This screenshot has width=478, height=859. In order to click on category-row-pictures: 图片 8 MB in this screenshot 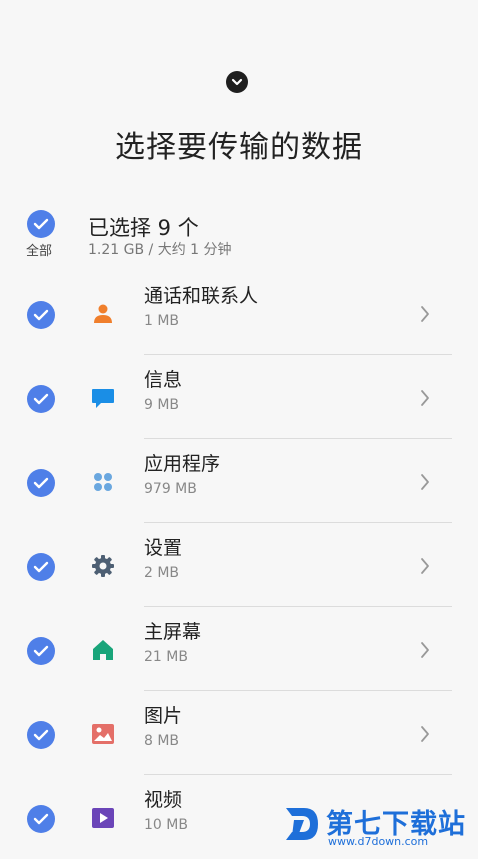, I will do `click(239, 733)`.